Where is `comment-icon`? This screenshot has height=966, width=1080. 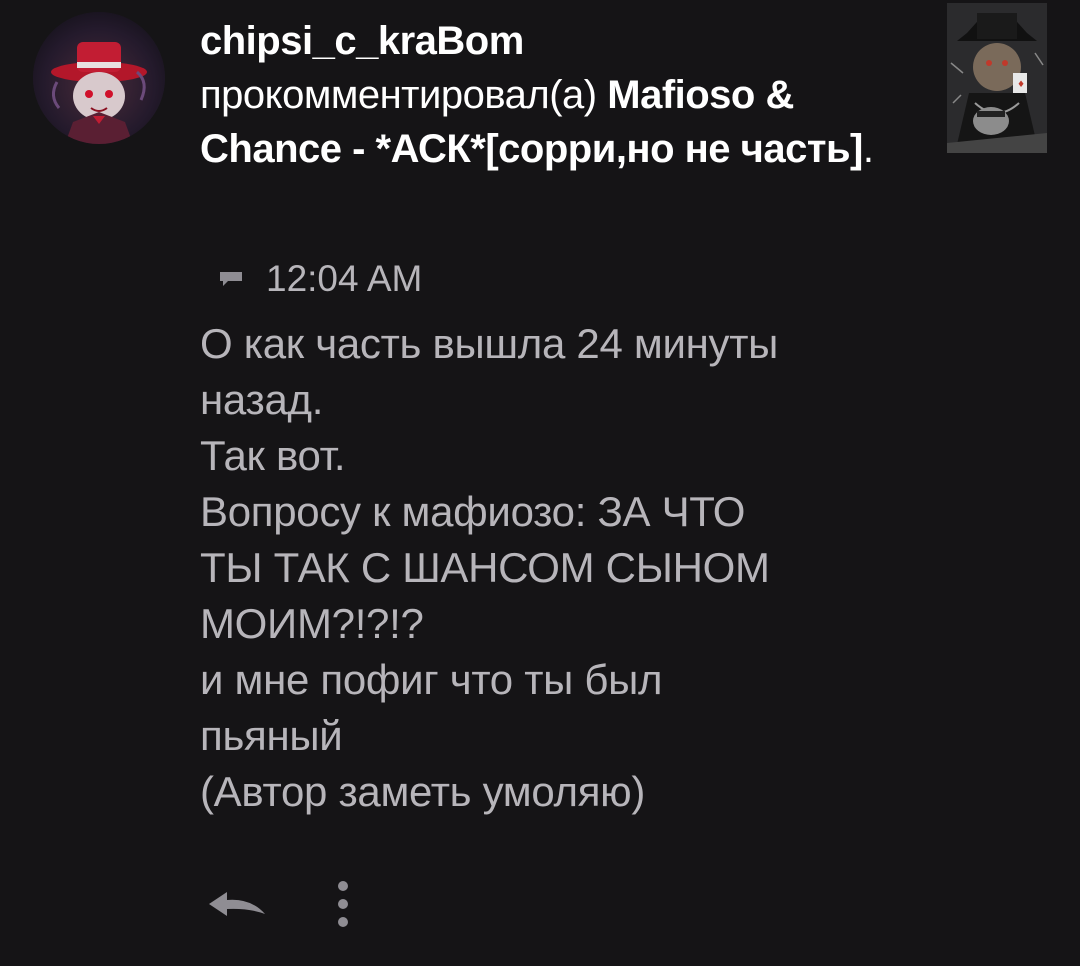
comment-icon is located at coordinates (231, 279).